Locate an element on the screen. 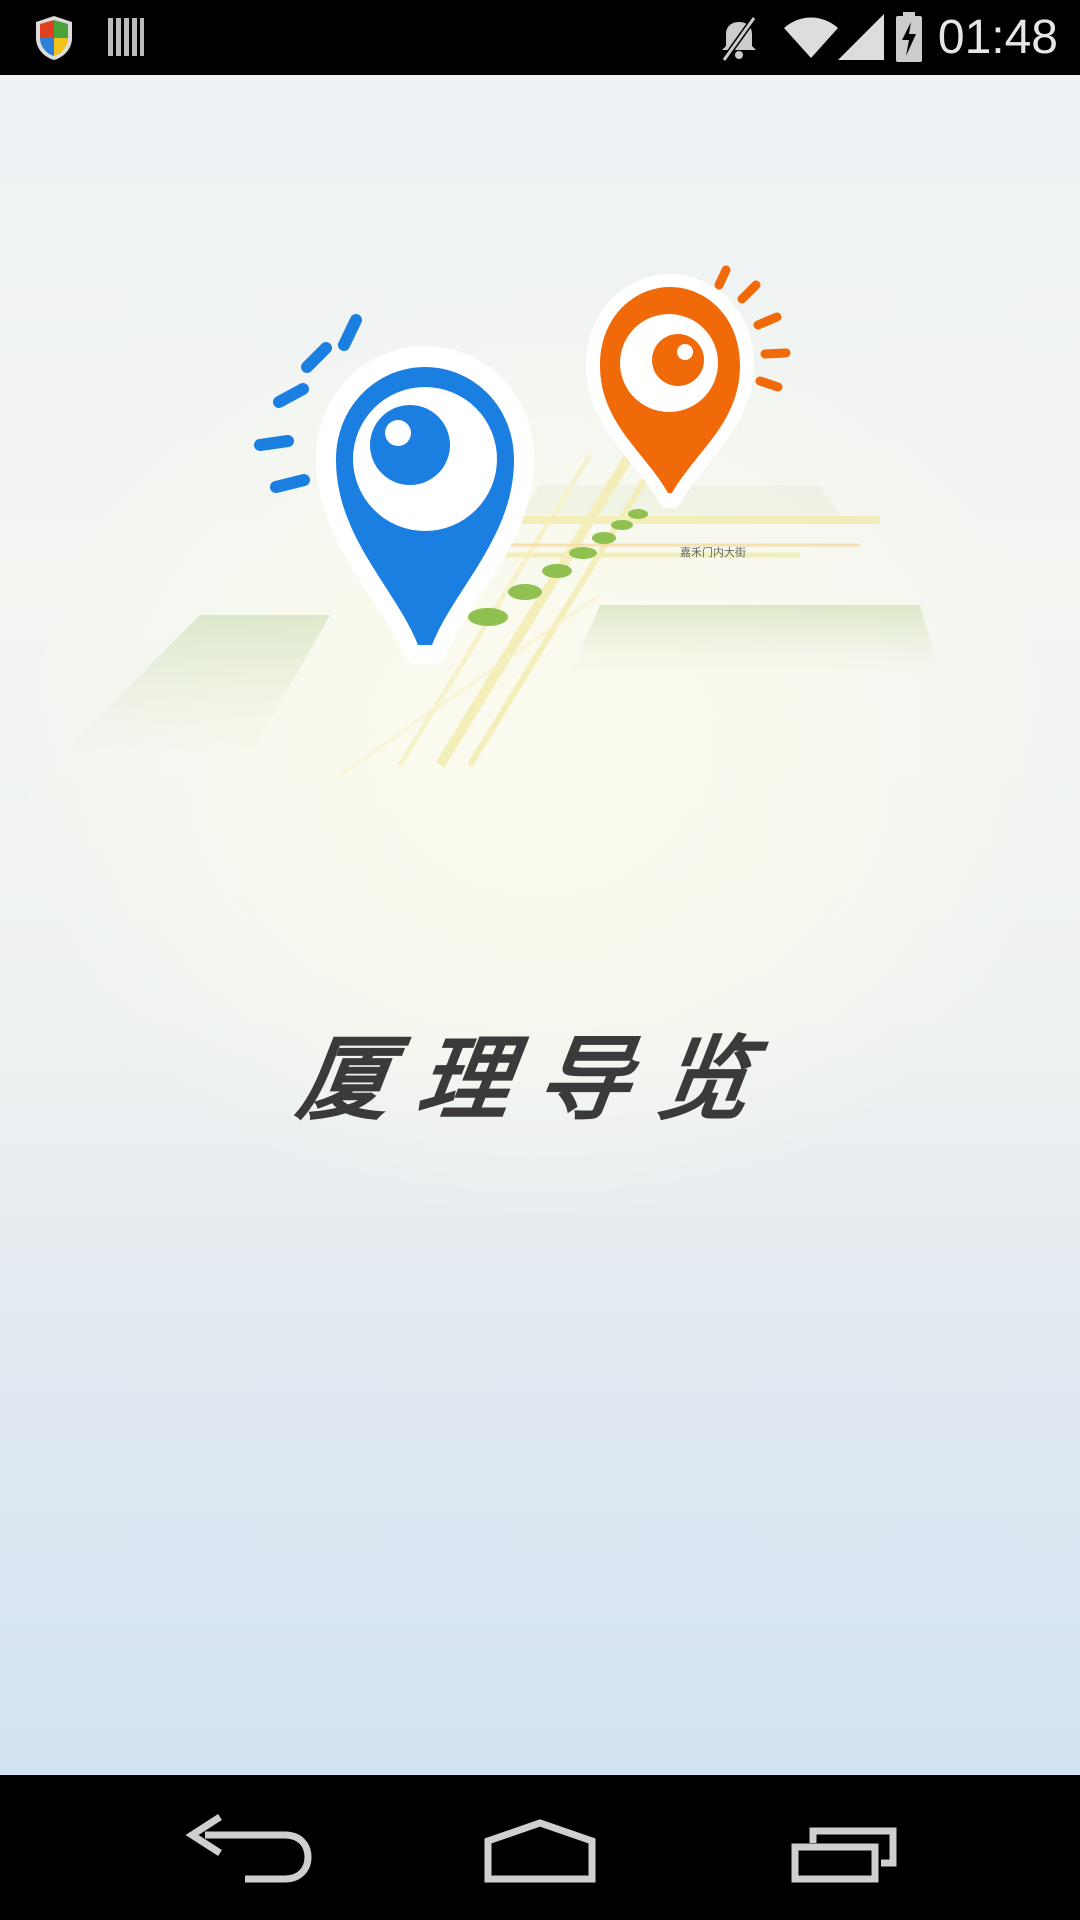 This screenshot has height=1920, width=1080. navigation-bar is located at coordinates (540, 1847).